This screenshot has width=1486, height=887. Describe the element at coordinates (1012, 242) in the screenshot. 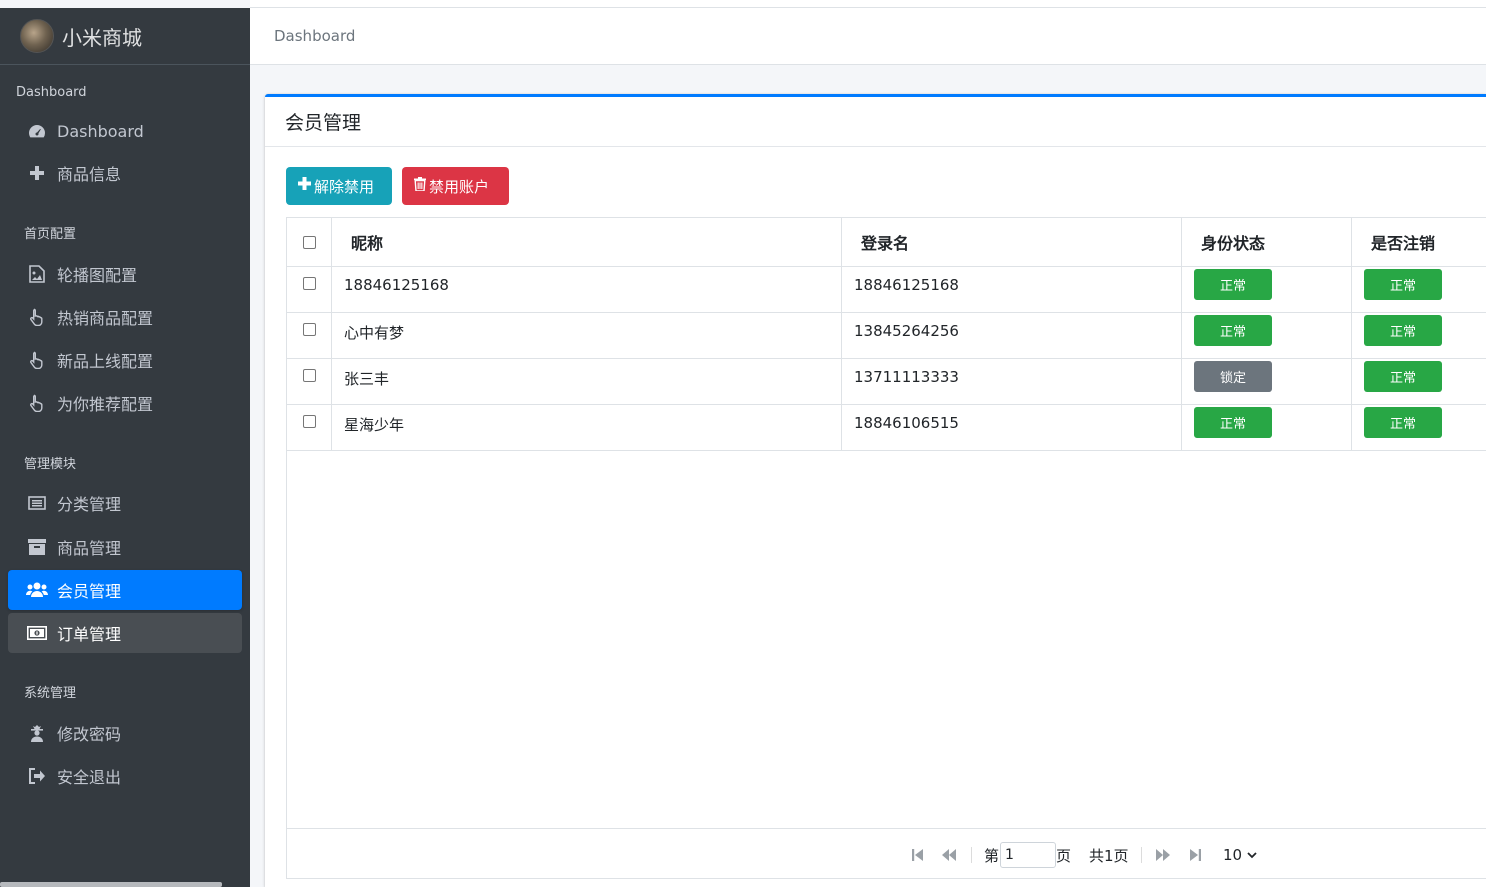

I see `column-header-login: 登录名` at that location.